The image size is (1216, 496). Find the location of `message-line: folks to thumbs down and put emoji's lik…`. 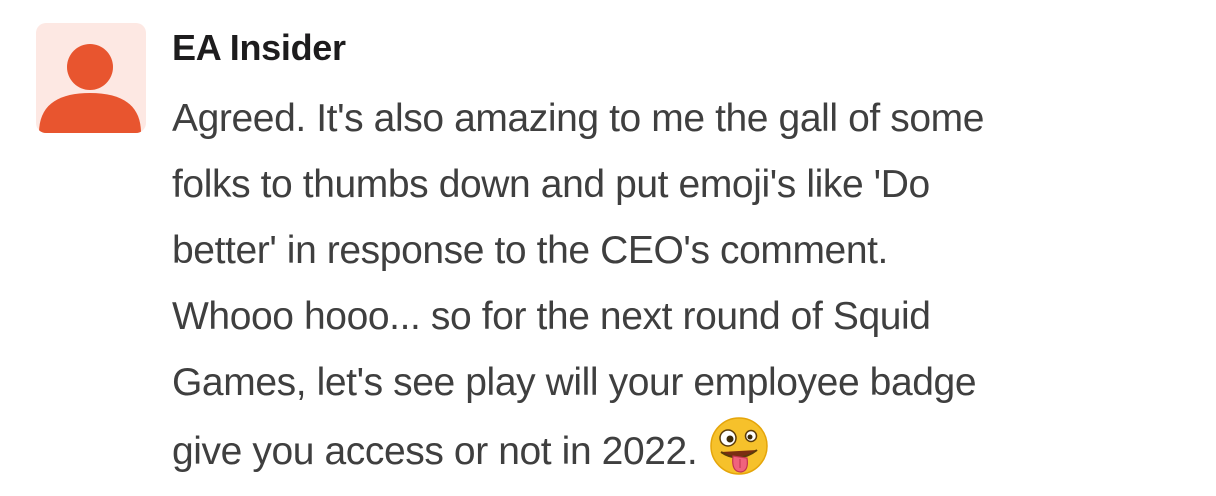

message-line: folks to thumbs down and put emoji's lik… is located at coordinates (551, 184).